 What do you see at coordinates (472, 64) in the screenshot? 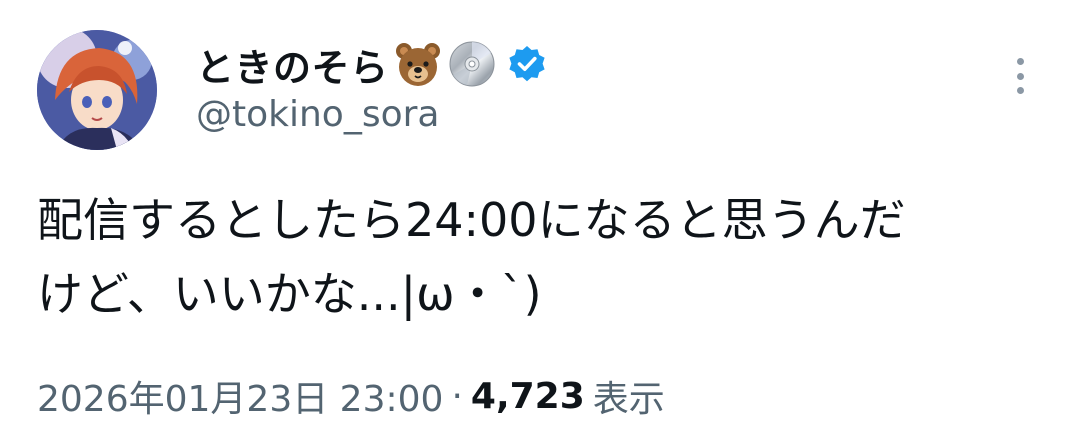
I see `optical-disc-icon` at bounding box center [472, 64].